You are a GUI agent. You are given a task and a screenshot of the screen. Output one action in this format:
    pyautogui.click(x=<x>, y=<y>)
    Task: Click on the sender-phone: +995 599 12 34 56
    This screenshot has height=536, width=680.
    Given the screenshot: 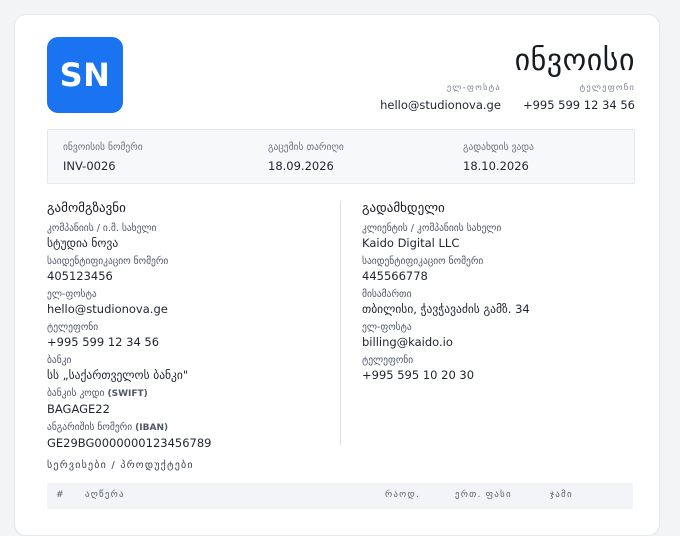 What is the action you would take?
    pyautogui.click(x=103, y=342)
    